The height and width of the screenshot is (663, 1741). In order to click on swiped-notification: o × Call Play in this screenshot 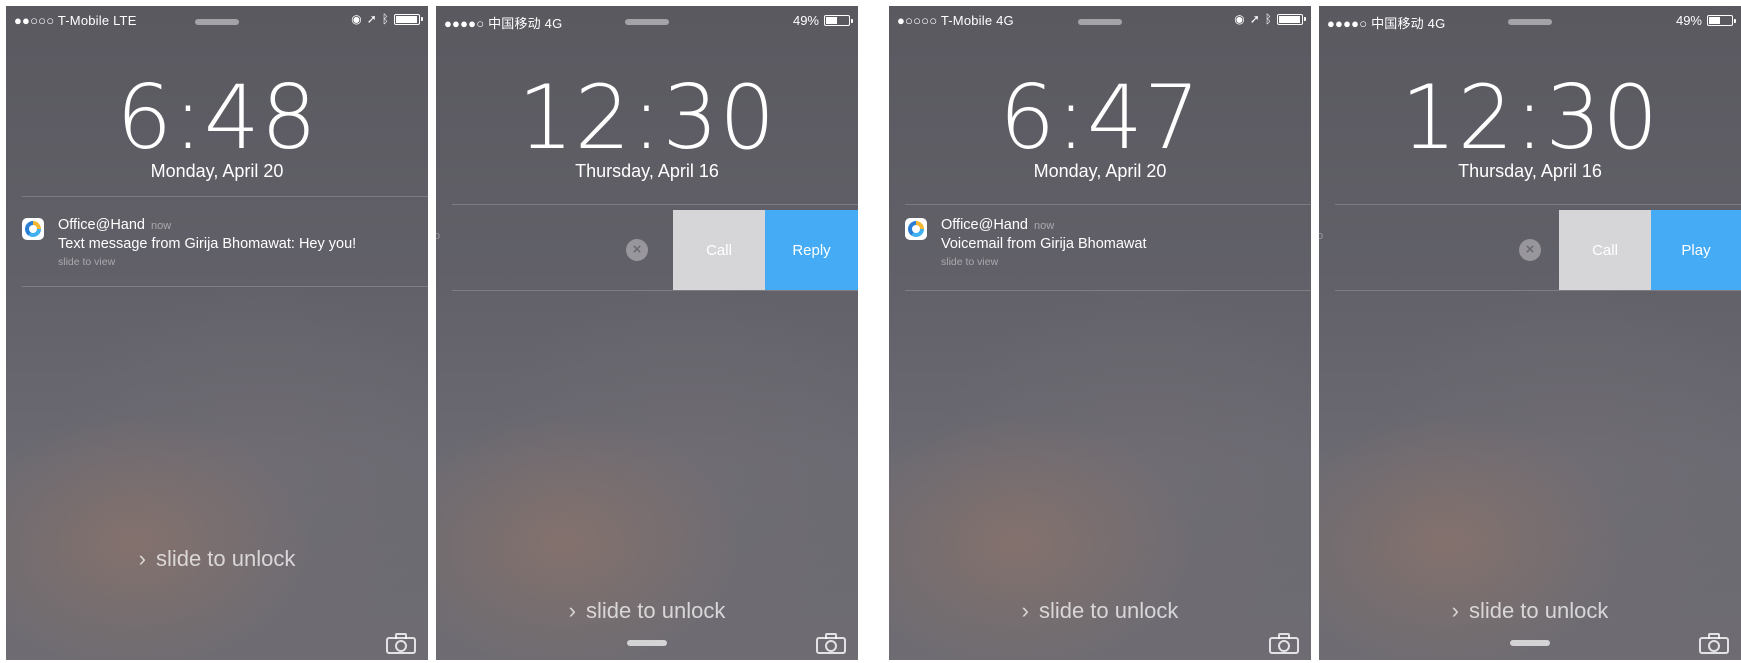, I will do `click(1530, 250)`.